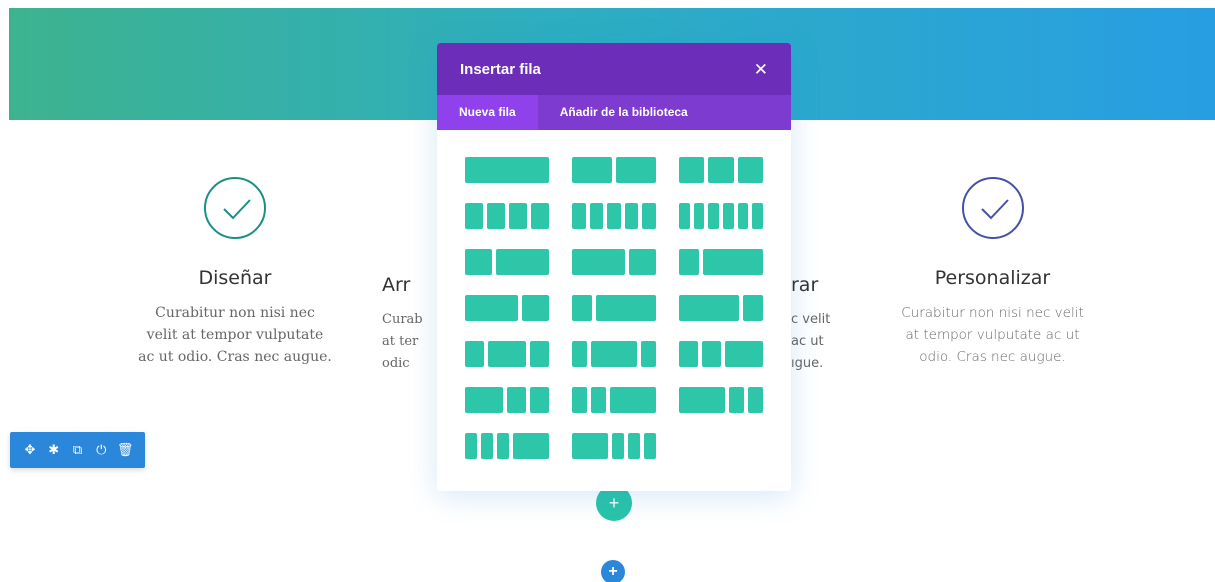 This screenshot has width=1215, height=582. What do you see at coordinates (402, 341) in the screenshot?
I see `feature-text: Curab at ter odic` at bounding box center [402, 341].